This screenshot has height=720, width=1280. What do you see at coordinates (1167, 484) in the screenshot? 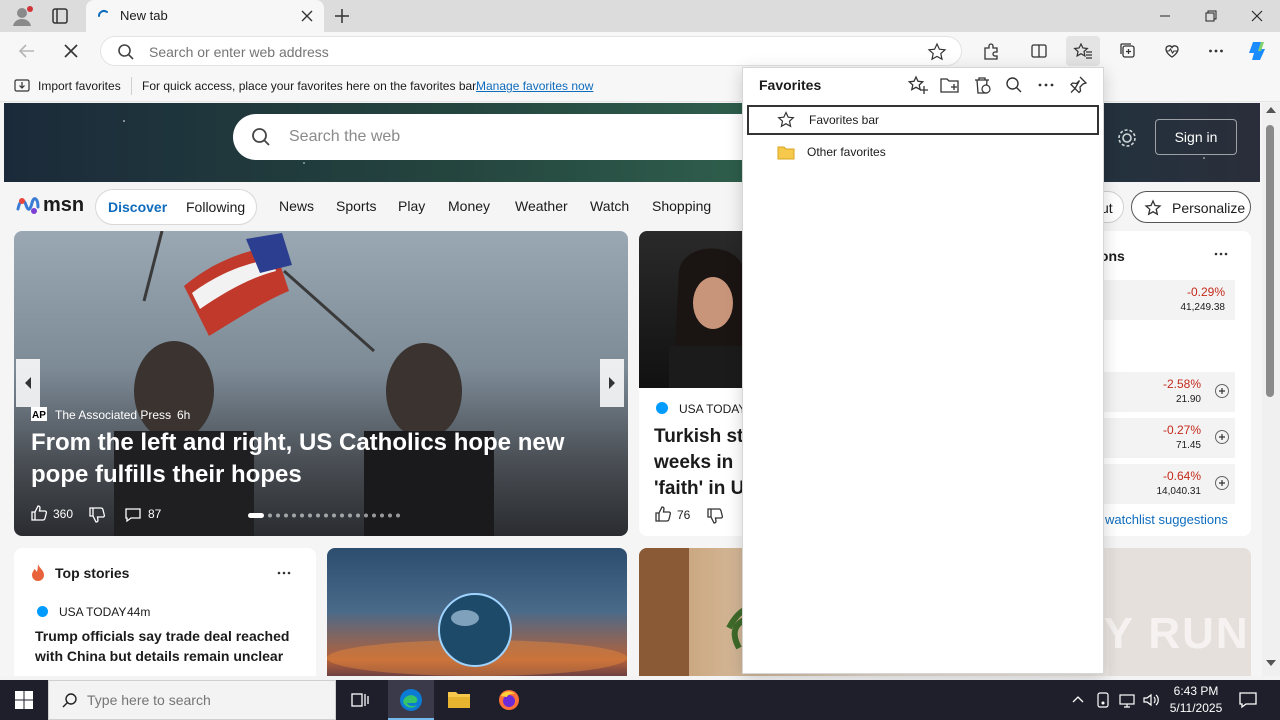
I see `watchlist-row: -0.64% 14,040.31` at bounding box center [1167, 484].